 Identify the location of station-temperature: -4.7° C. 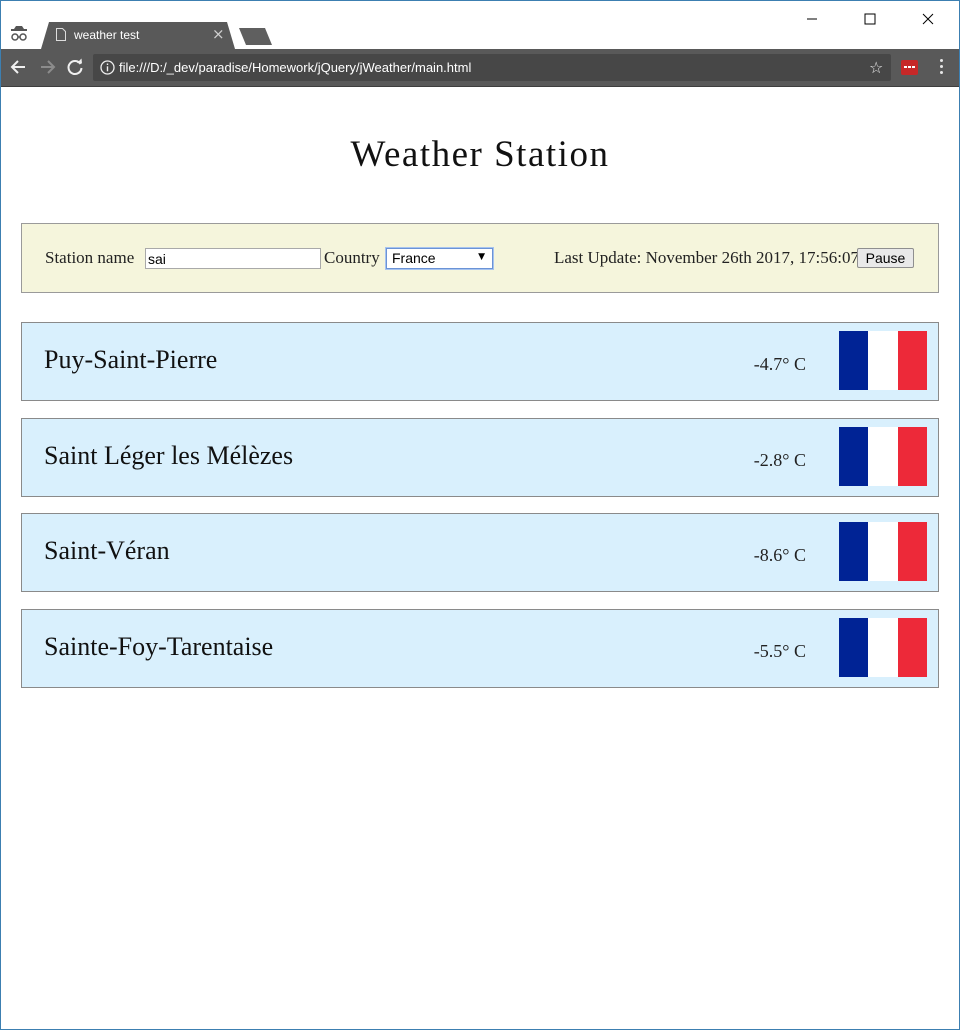
(779, 364).